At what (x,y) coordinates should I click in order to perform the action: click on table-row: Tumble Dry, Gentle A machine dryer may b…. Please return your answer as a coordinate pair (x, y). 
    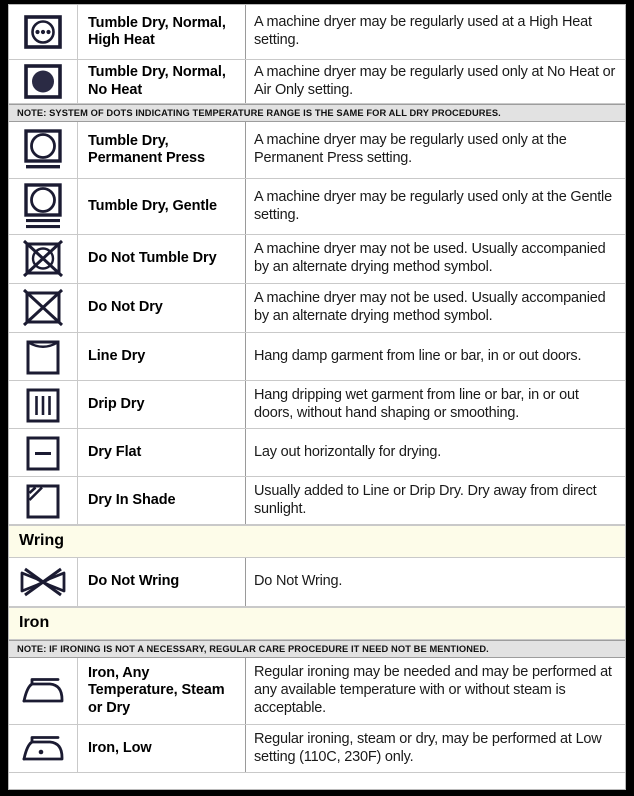
    Looking at the image, I should click on (317, 207).